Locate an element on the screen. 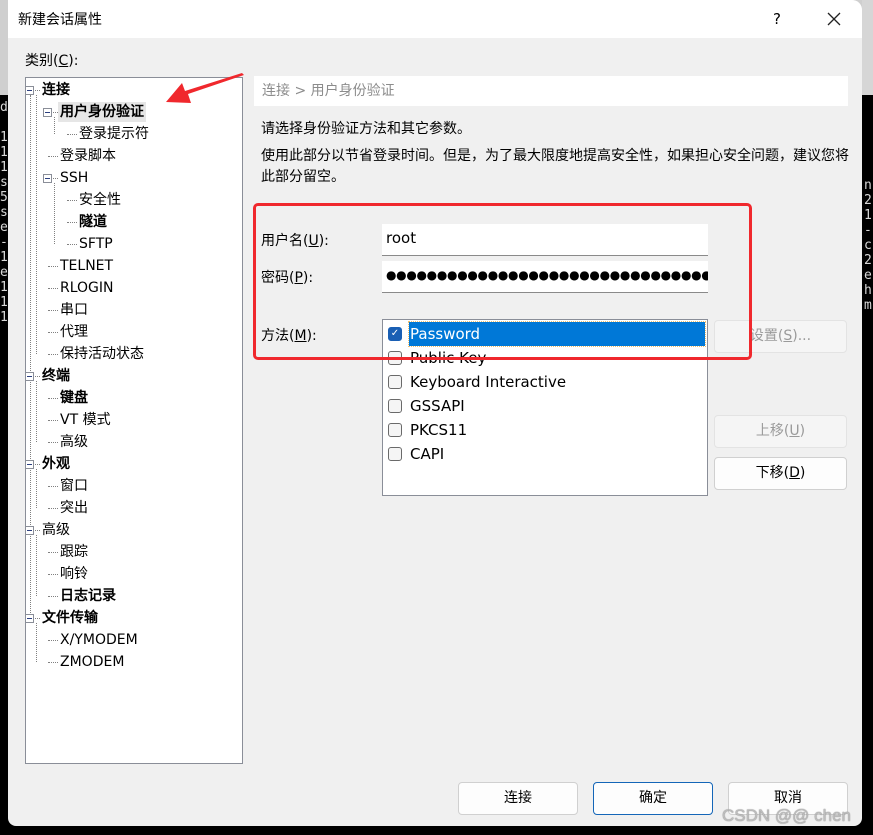  auth-method-item: CAPI is located at coordinates (546, 454).